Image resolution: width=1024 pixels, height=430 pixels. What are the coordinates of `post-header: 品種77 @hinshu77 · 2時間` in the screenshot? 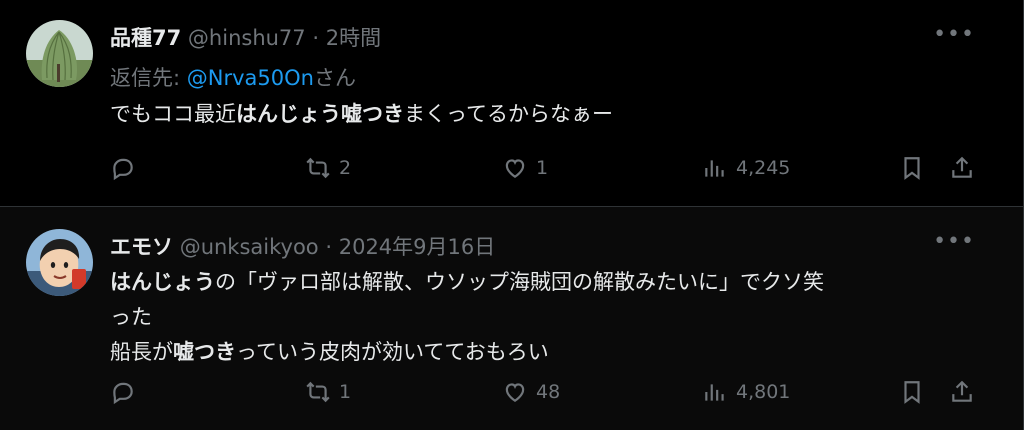 It's located at (245, 37).